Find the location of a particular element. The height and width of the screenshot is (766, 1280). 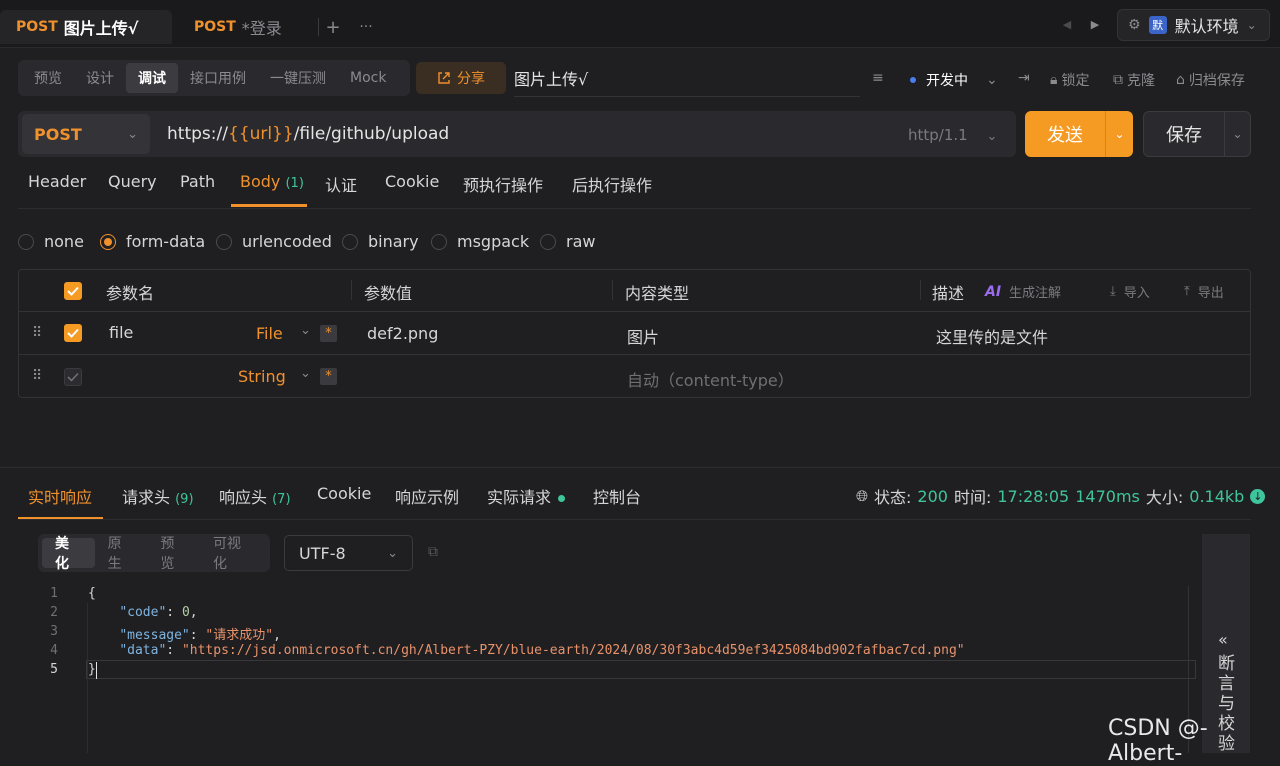

radio-raw: raw is located at coordinates (567, 241).